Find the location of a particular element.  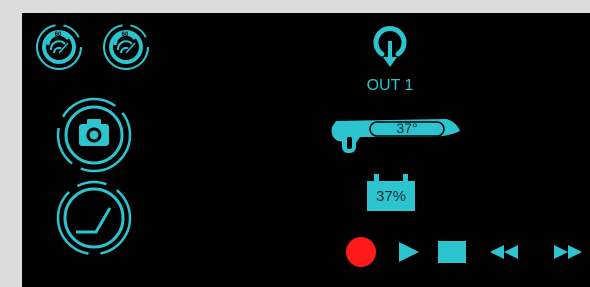

power-output-icon is located at coordinates (390, 46).